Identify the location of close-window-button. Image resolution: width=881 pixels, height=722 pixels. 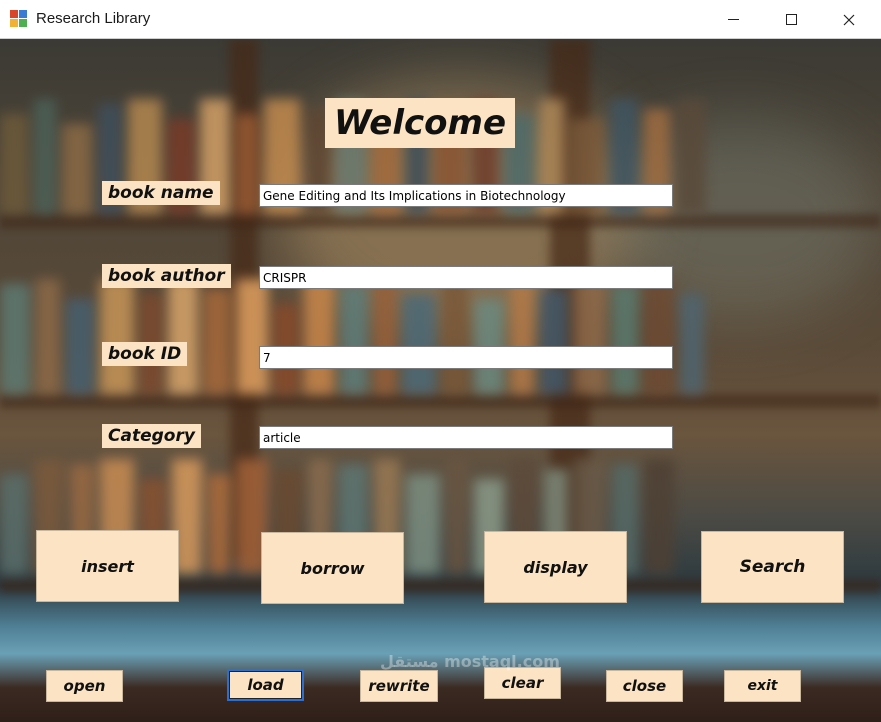
(849, 19).